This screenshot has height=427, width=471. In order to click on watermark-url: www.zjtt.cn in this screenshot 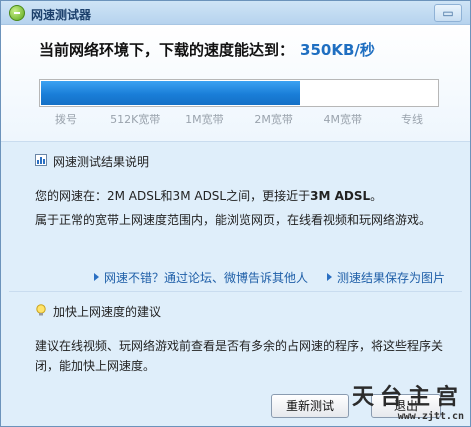, I will do `click(430, 416)`.